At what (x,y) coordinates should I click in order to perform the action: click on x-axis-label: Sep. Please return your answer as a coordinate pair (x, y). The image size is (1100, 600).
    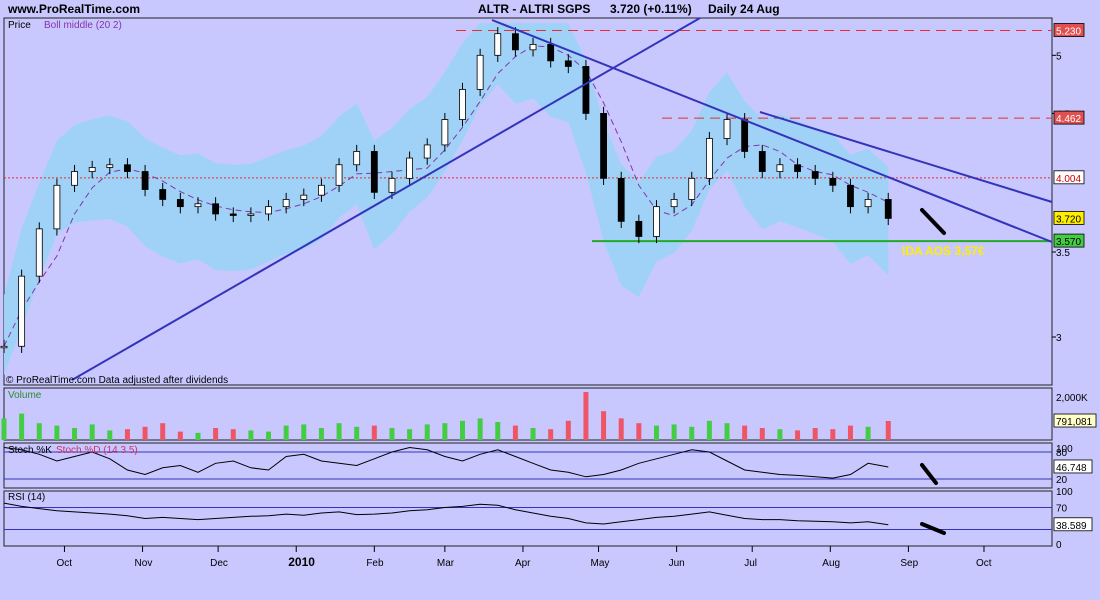
    Looking at the image, I should click on (909, 563).